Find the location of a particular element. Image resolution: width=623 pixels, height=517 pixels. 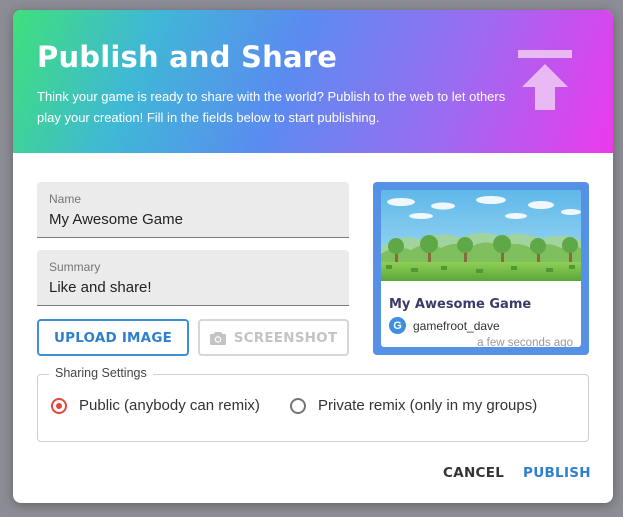

radio-public-circle is located at coordinates (59, 405).